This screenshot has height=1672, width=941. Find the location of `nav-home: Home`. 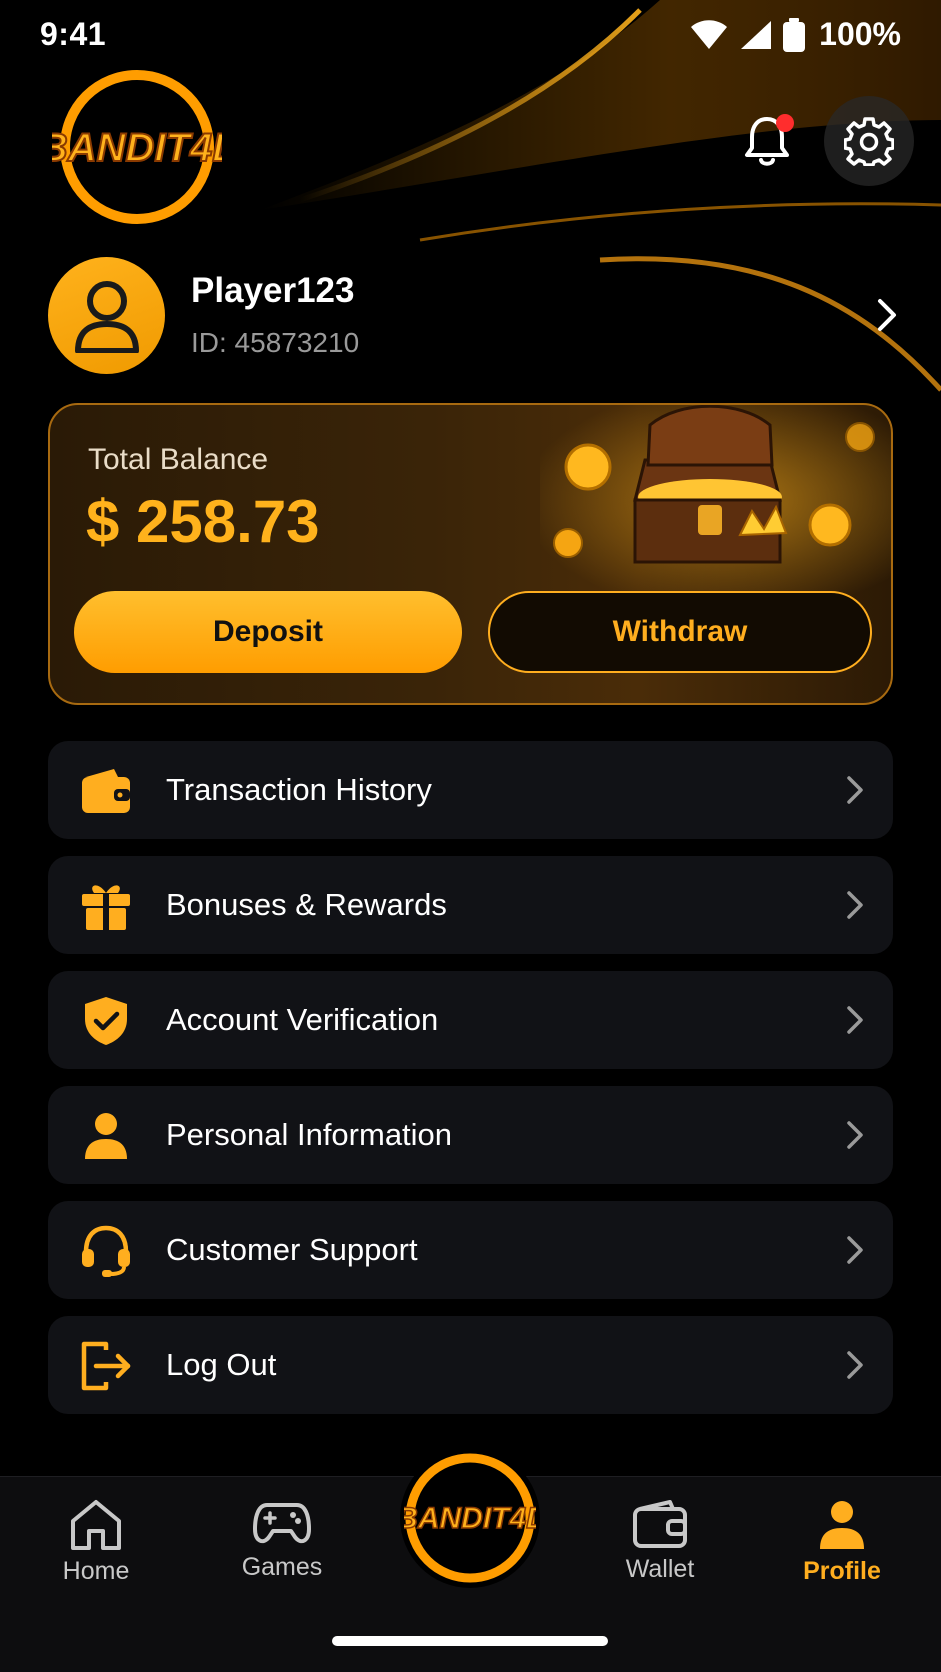

nav-home: Home is located at coordinates (96, 1554).